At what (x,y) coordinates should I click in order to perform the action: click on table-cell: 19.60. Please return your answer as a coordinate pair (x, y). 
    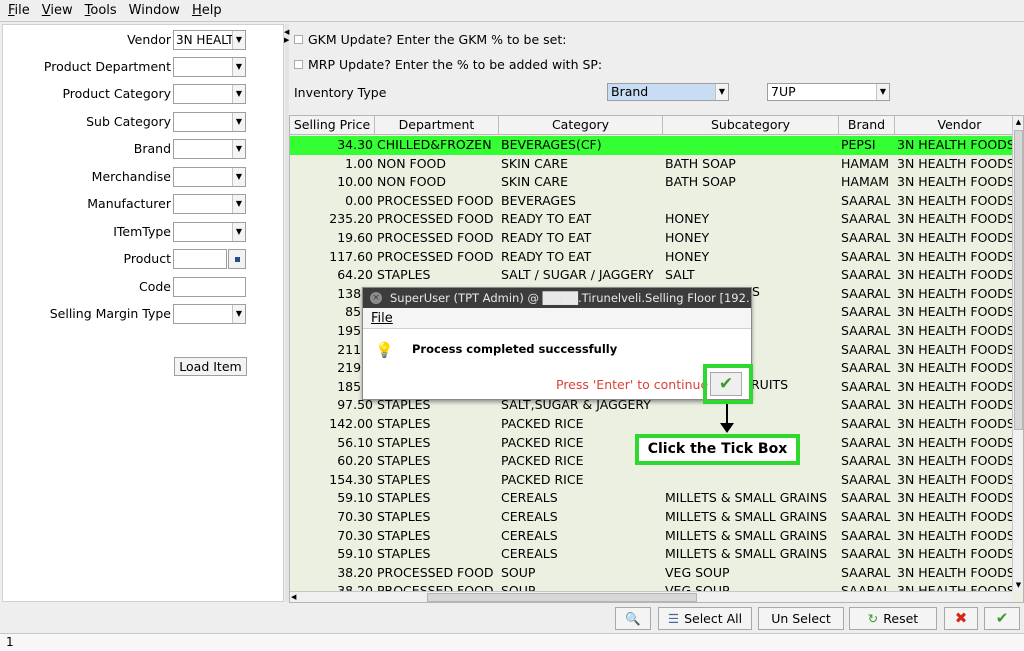
    Looking at the image, I should click on (355, 237).